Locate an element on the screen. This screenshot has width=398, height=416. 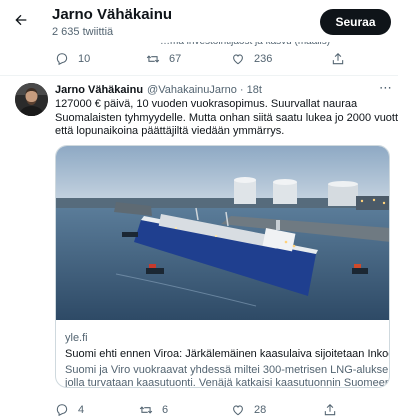
retweet-button: 67 is located at coordinates (163, 59).